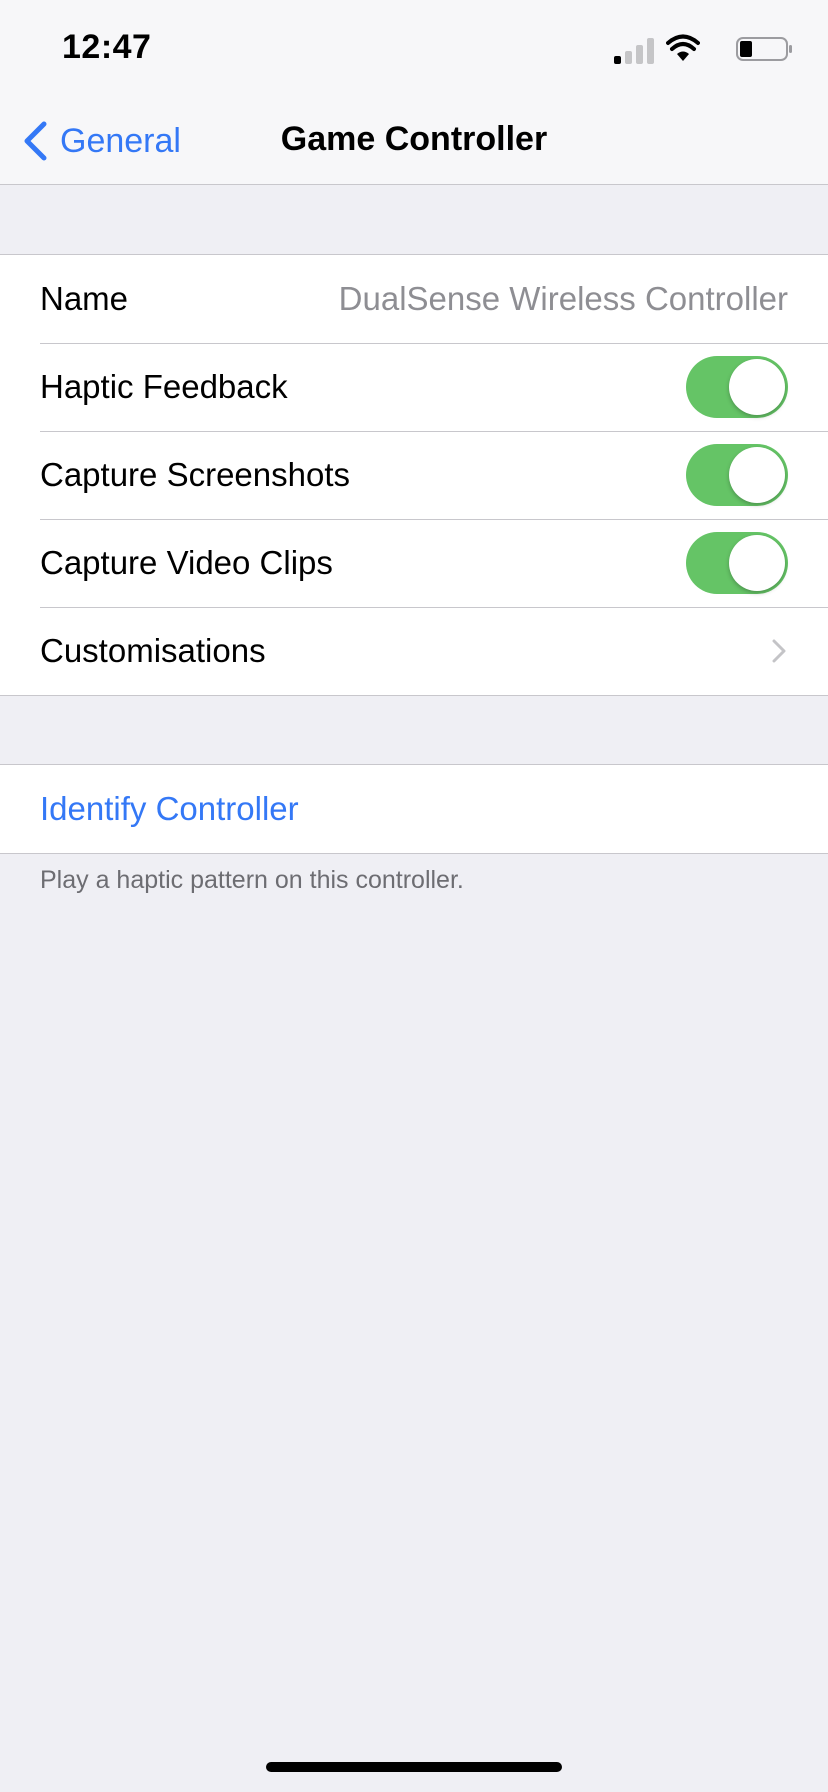 The height and width of the screenshot is (1792, 828). I want to click on home-indicator, so click(414, 1767).